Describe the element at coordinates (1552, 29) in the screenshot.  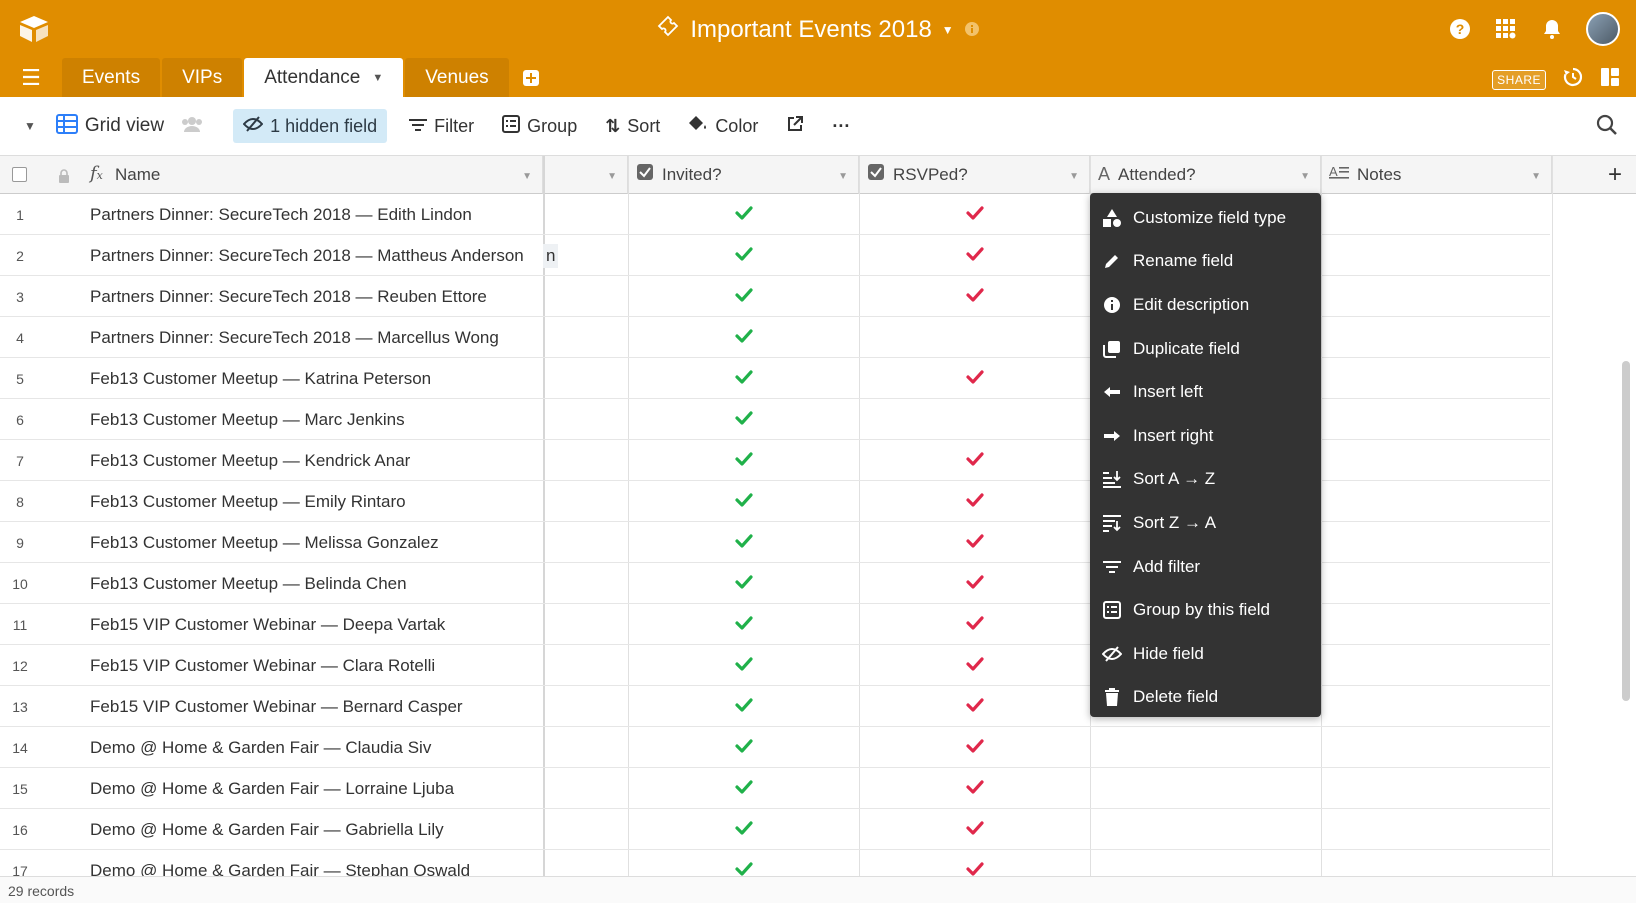
I see `bell-icon` at that location.